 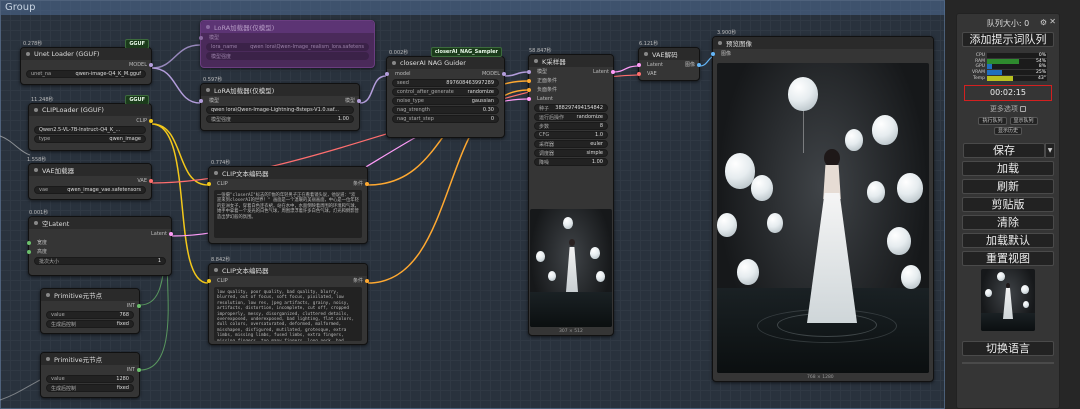 What do you see at coordinates (90, 139) in the screenshot?
I see `clip-type-widget: type qwen_image` at bounding box center [90, 139].